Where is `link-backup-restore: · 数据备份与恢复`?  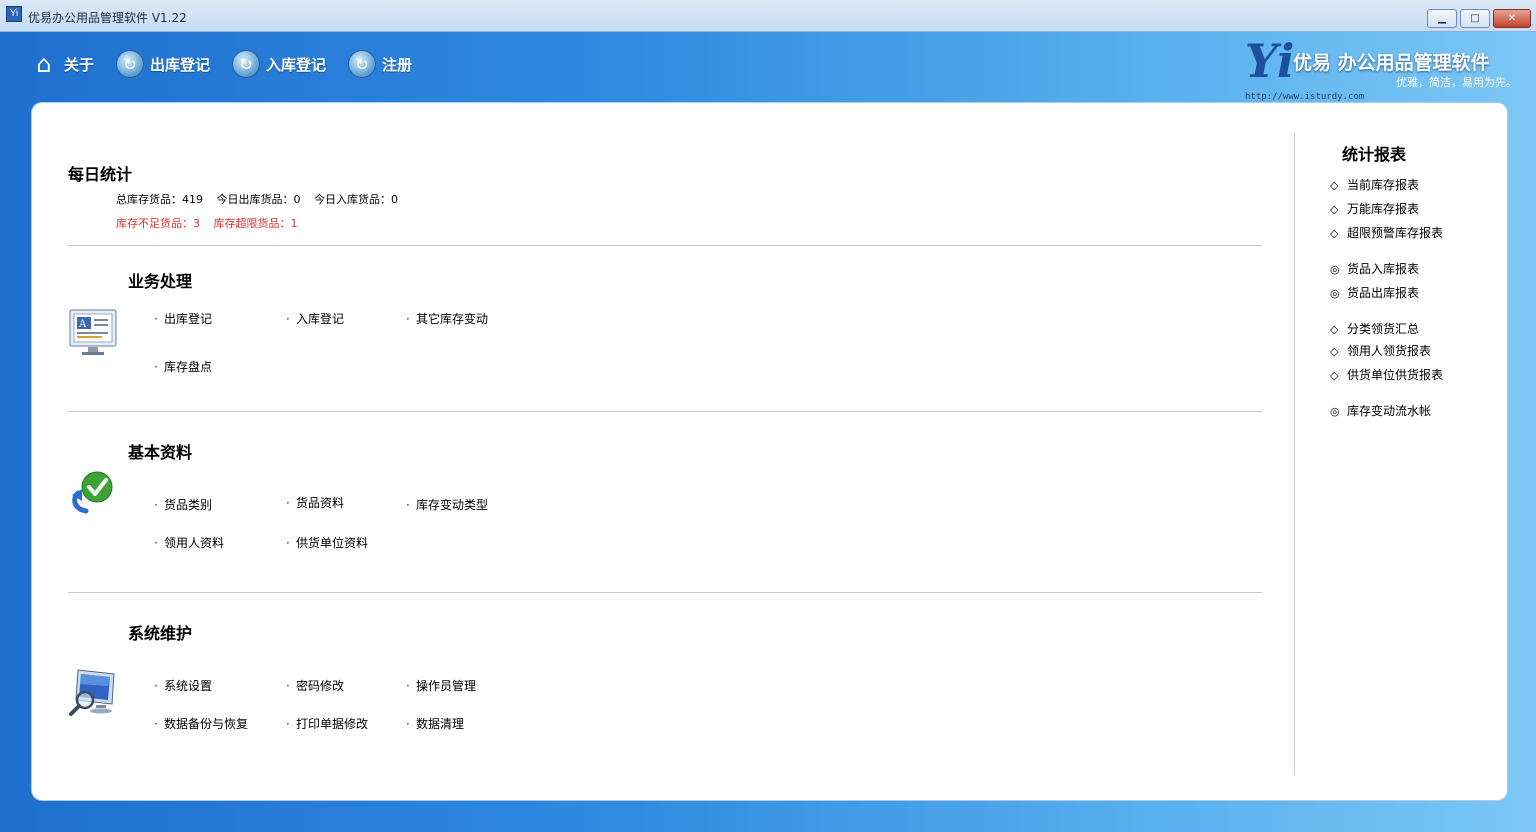 link-backup-restore: · 数据备份与恢复 is located at coordinates (201, 723).